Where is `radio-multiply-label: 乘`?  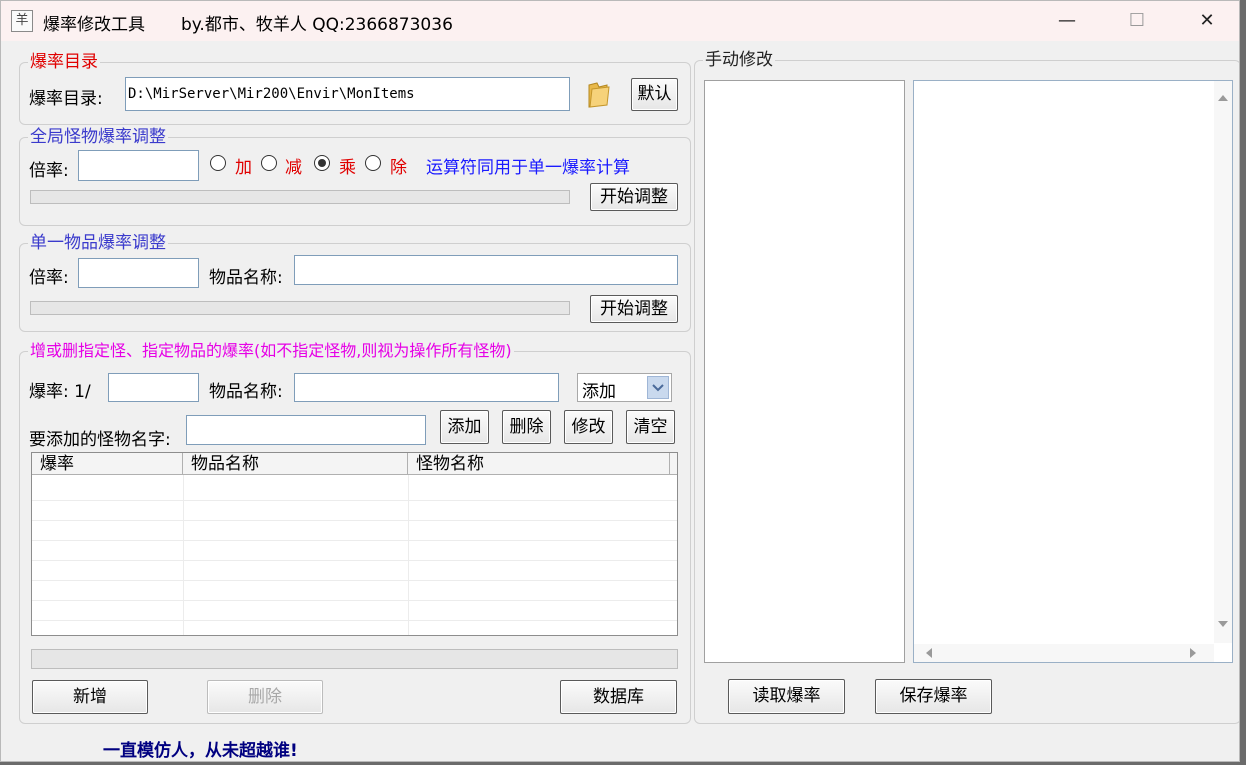
radio-multiply-label: 乘 is located at coordinates (347, 168).